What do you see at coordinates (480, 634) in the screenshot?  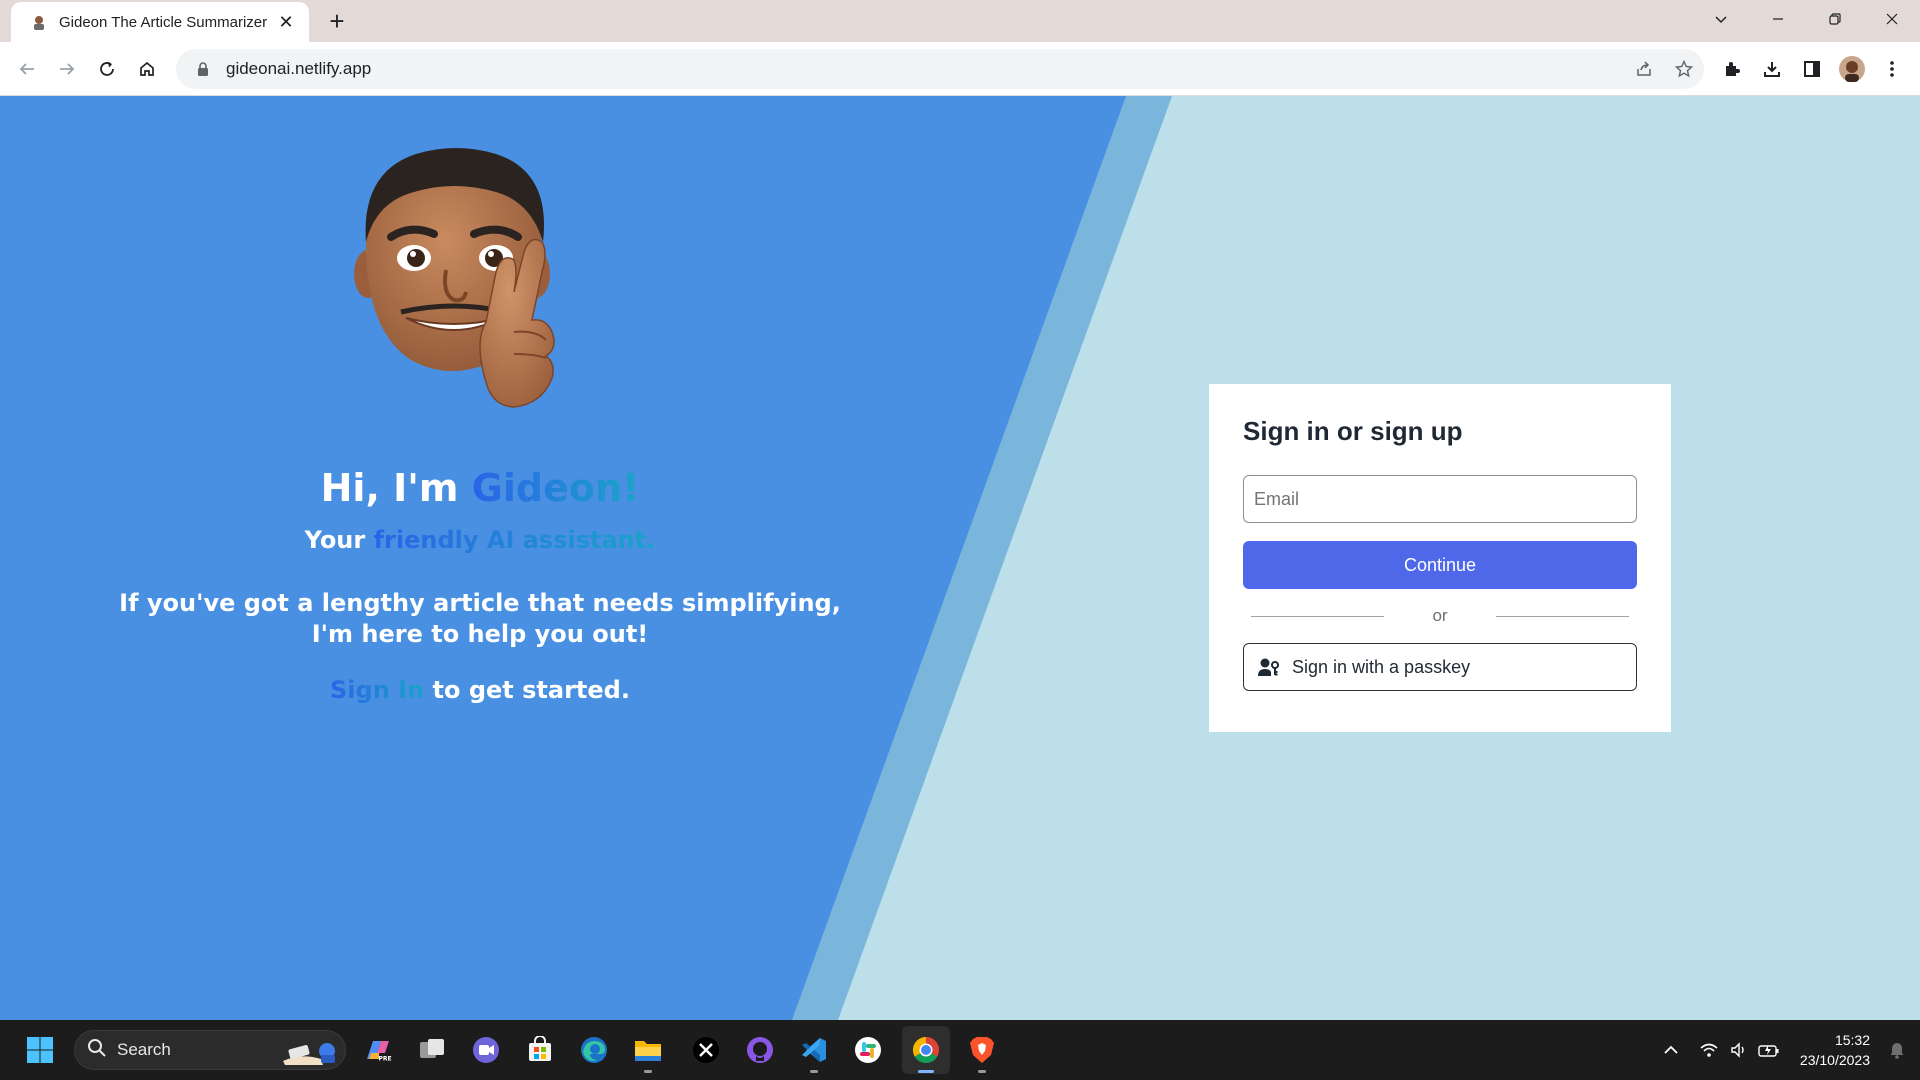 I see `description-line-2: I'm here to help you out!` at bounding box center [480, 634].